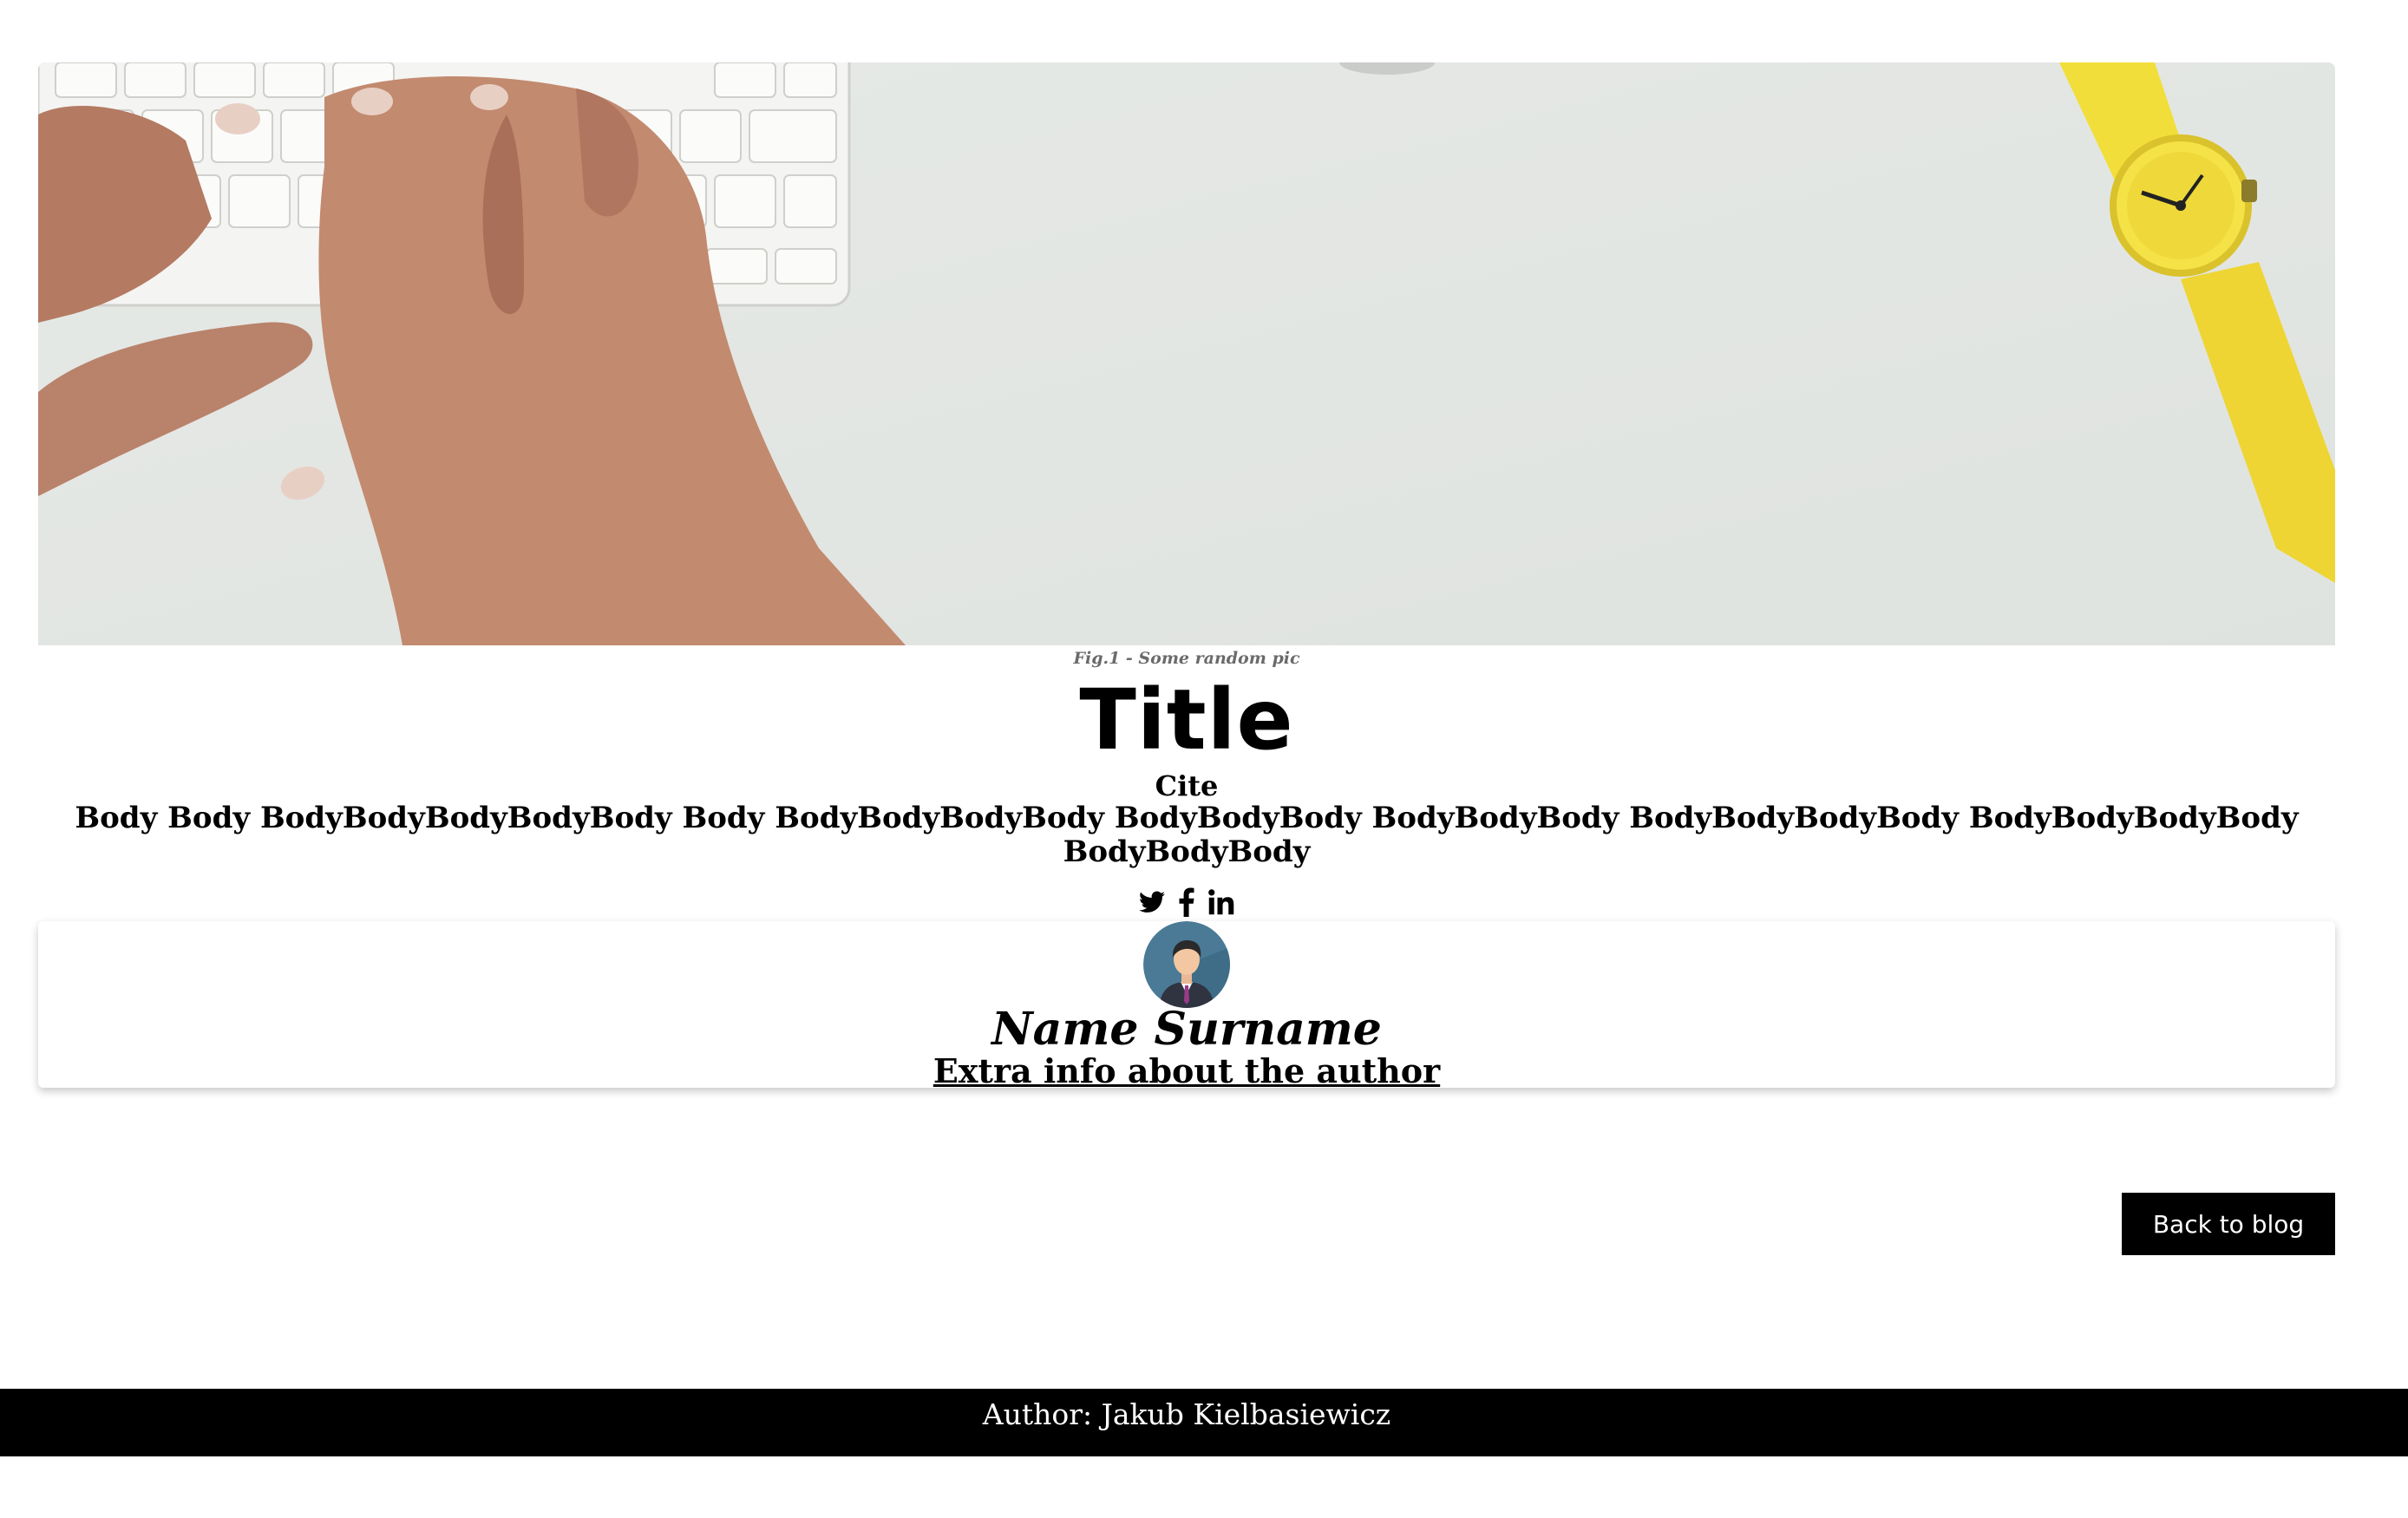 The width and height of the screenshot is (2408, 1518). I want to click on person-icon, so click(1186, 964).